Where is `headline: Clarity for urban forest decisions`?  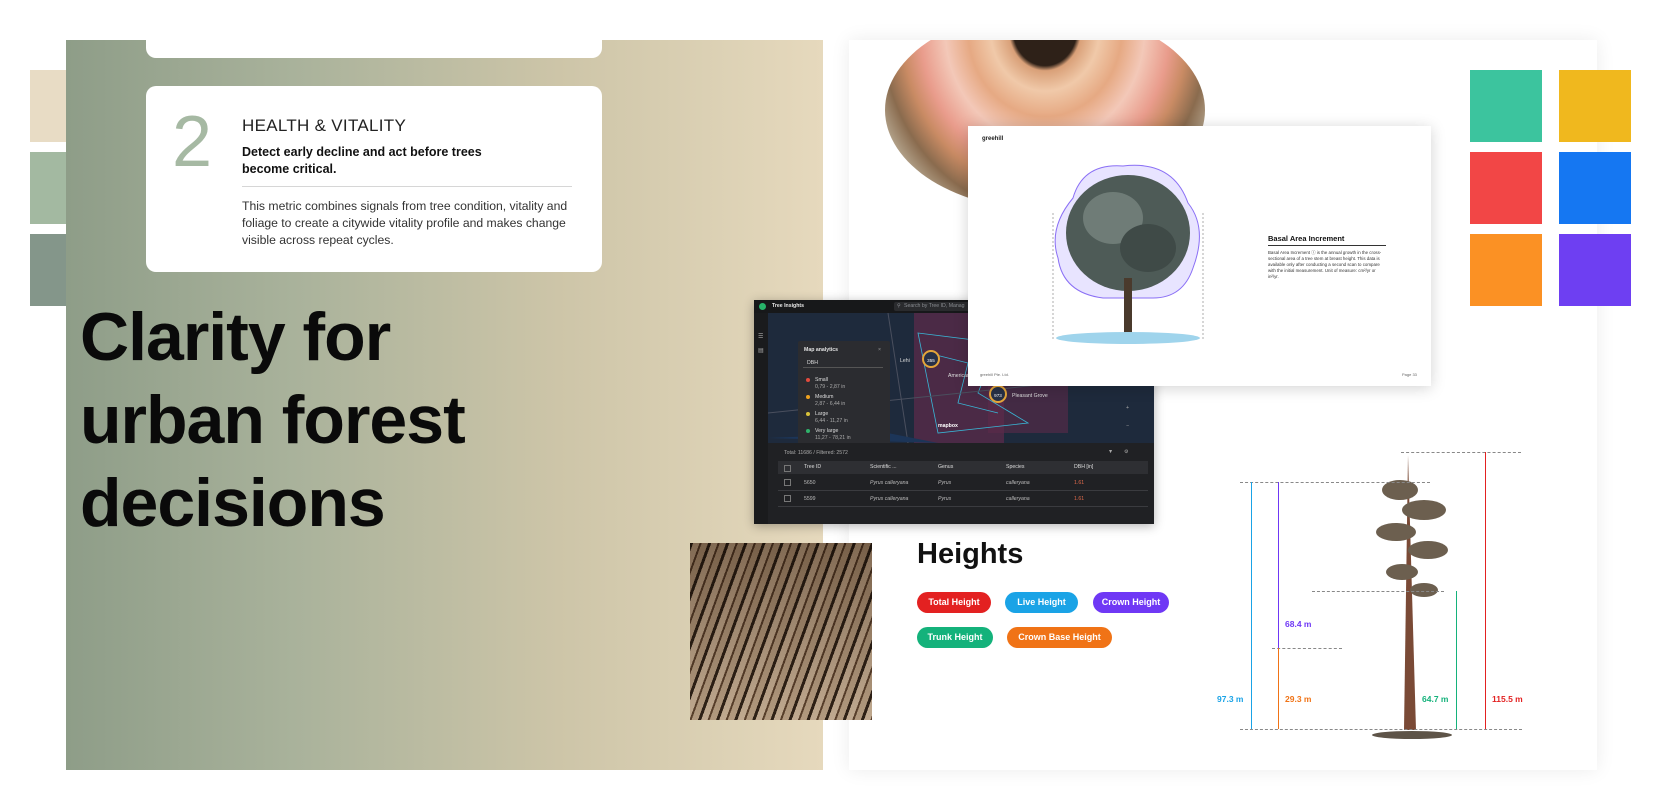
headline: Clarity for urban forest decisions is located at coordinates (340, 420).